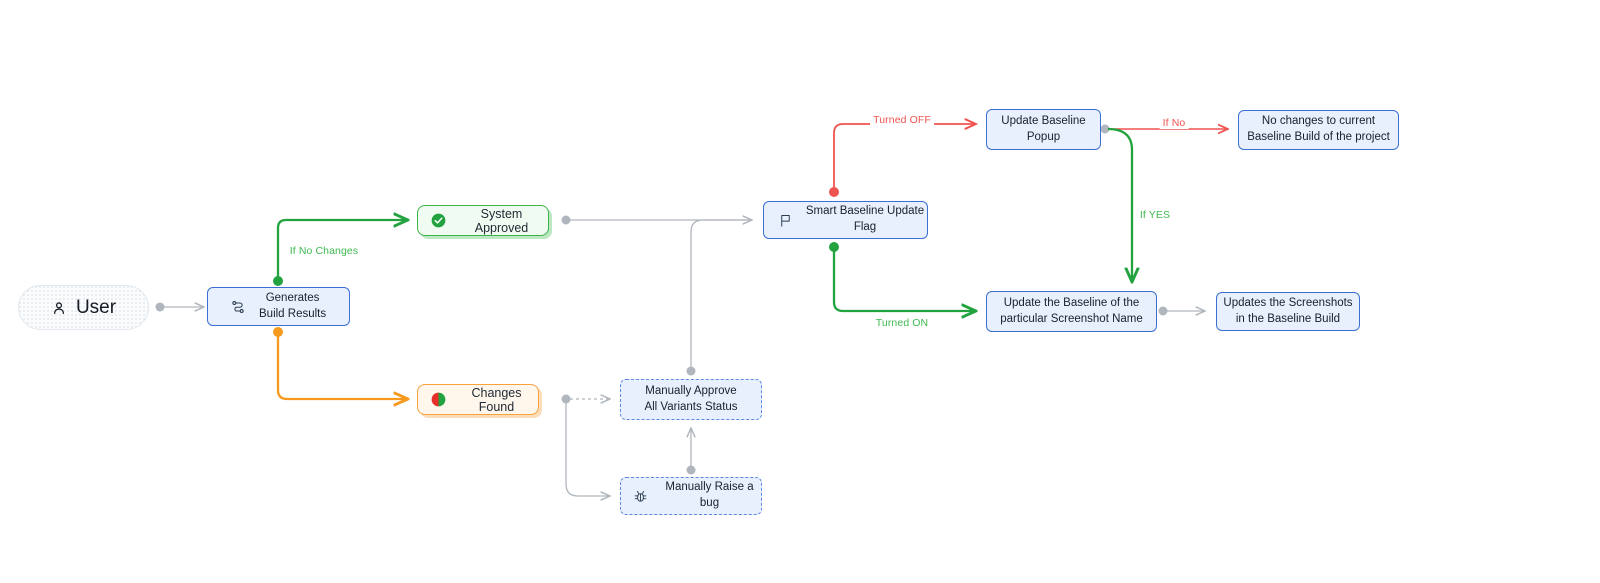  I want to click on node-update-baseline-popup-label: Update Baseline Popup, so click(1043, 128).